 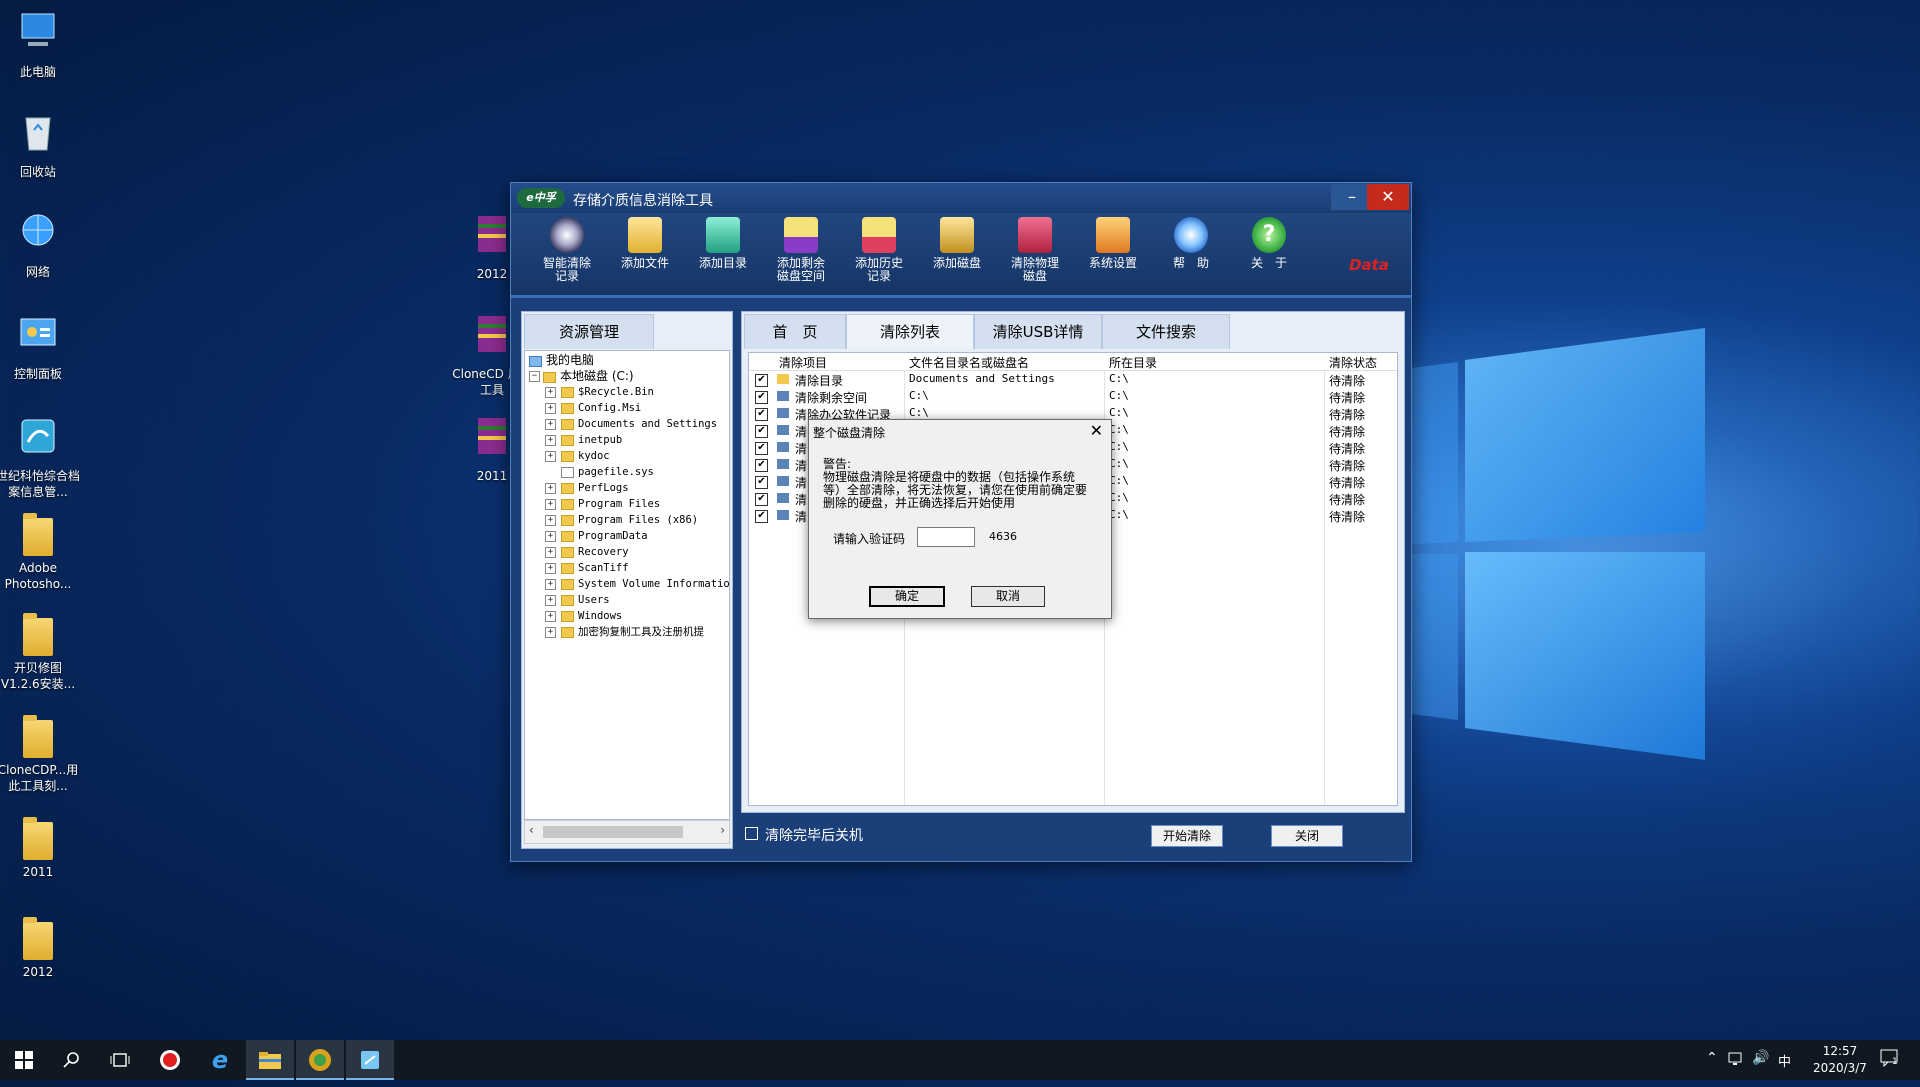 I want to click on tree-root: 我的电脑, so click(x=561, y=360).